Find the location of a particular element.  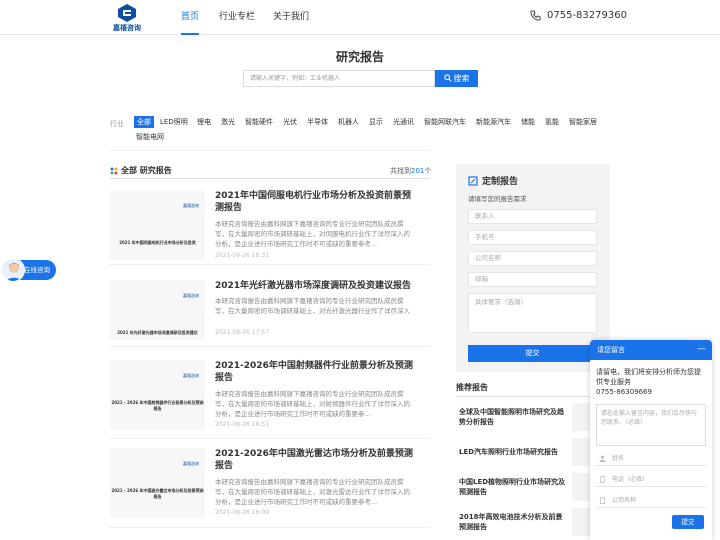

filter-hydrogen: 氢能 is located at coordinates (552, 122).